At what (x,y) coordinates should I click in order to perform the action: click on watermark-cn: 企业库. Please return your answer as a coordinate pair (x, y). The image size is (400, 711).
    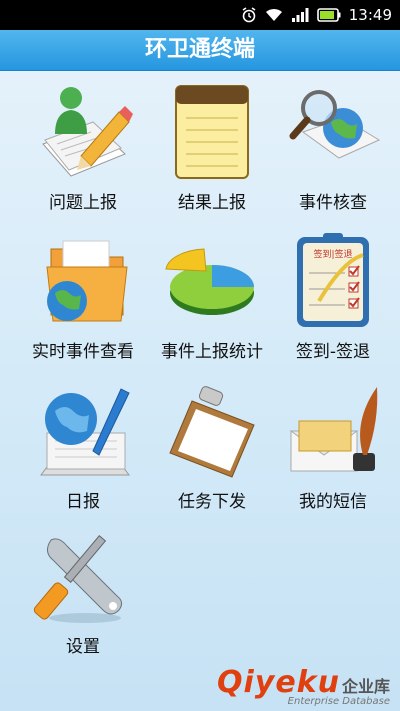
    Looking at the image, I should click on (365, 686).